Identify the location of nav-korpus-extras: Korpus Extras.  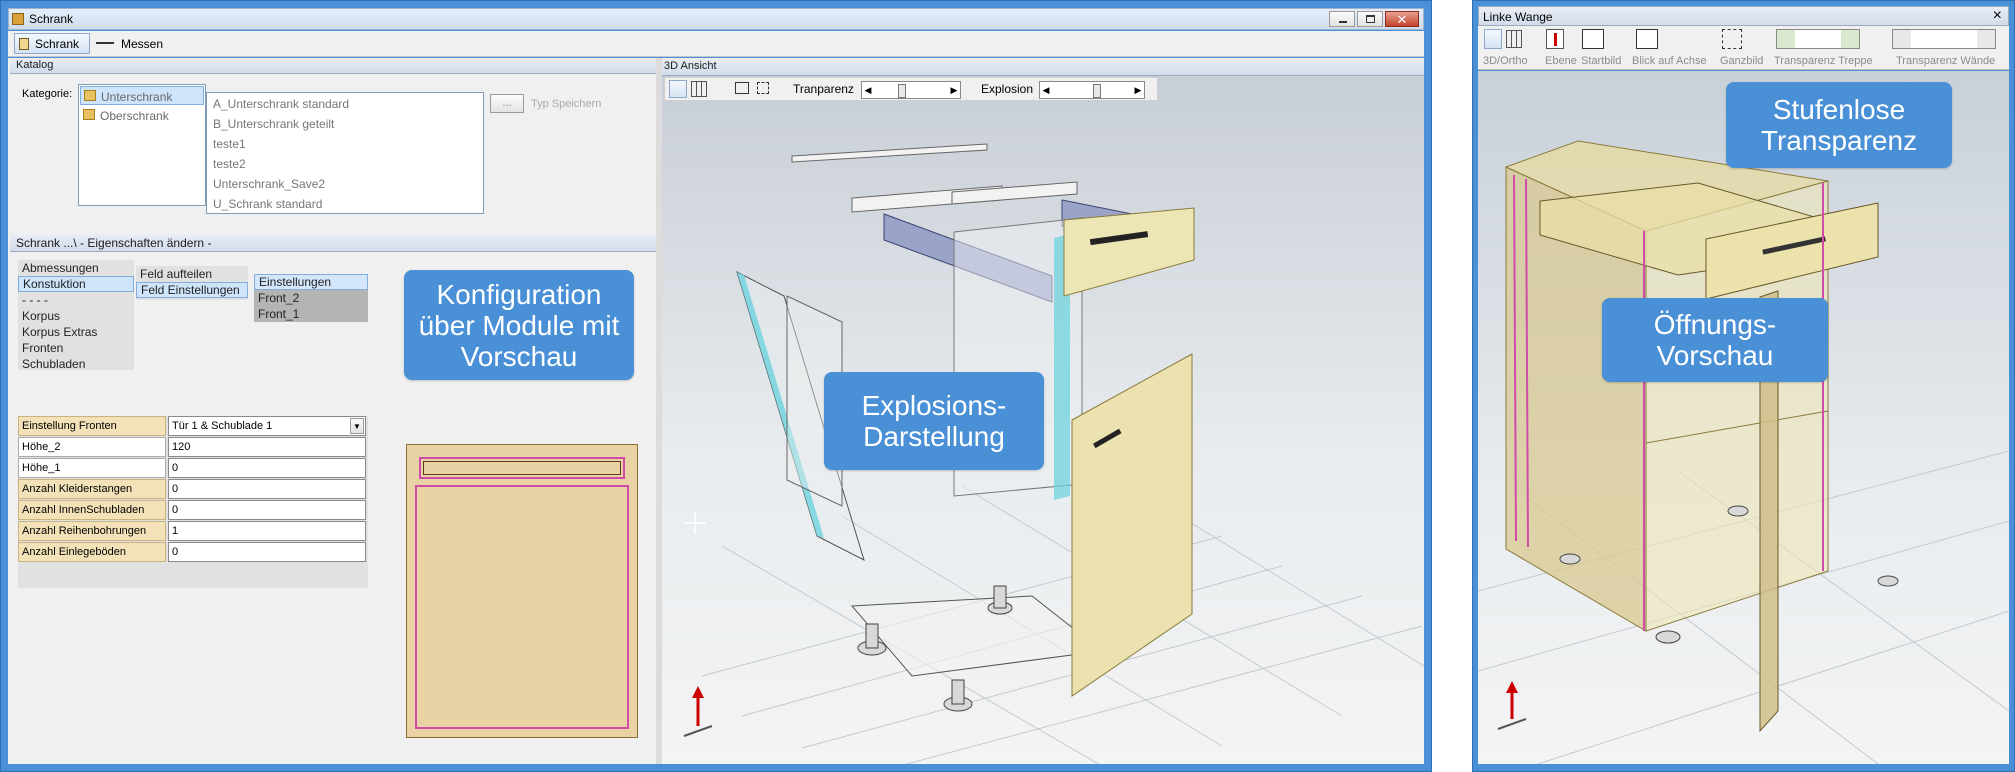
(76, 332).